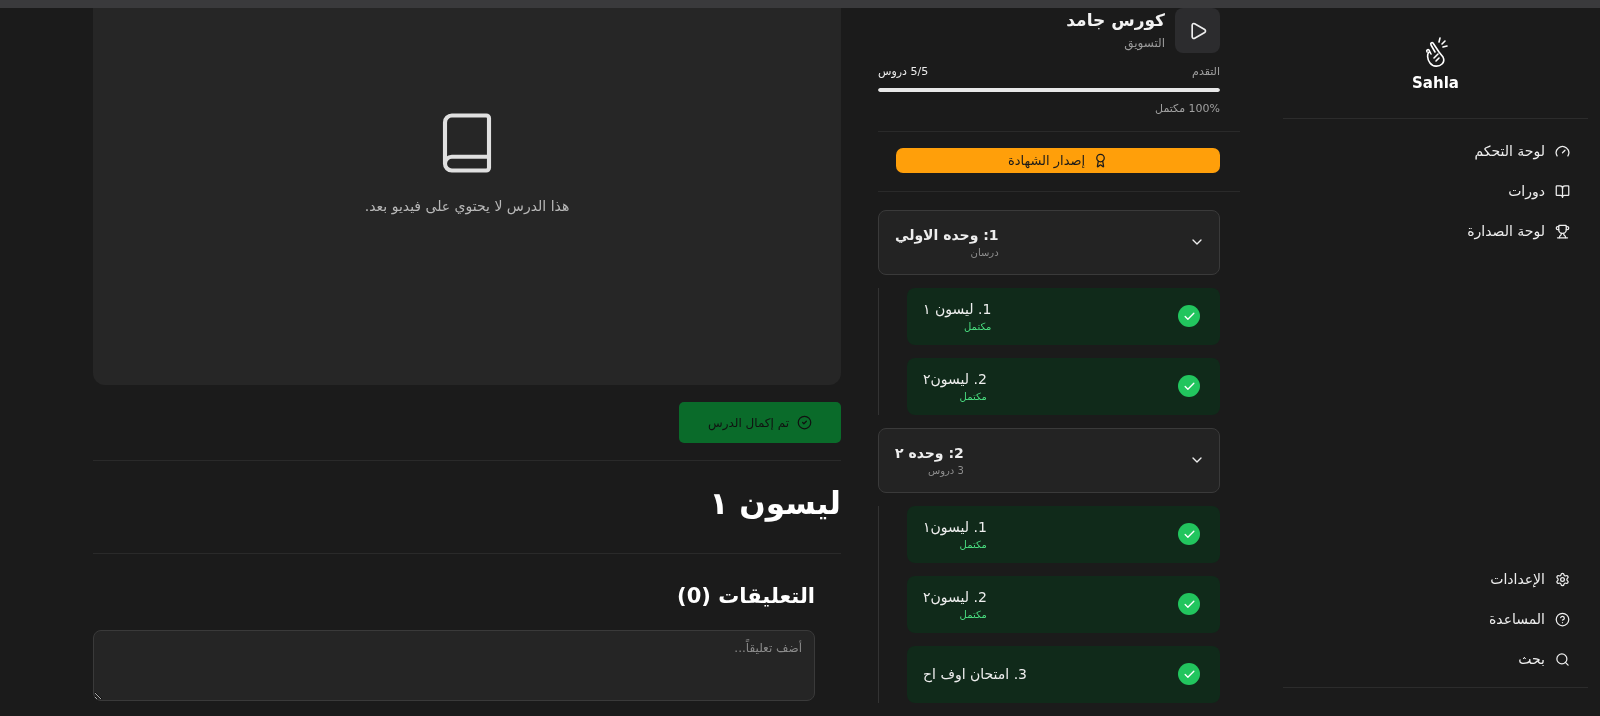  What do you see at coordinates (1049, 460) in the screenshot?
I see `unit-header: 2: وحده ٢ 3 دروس` at bounding box center [1049, 460].